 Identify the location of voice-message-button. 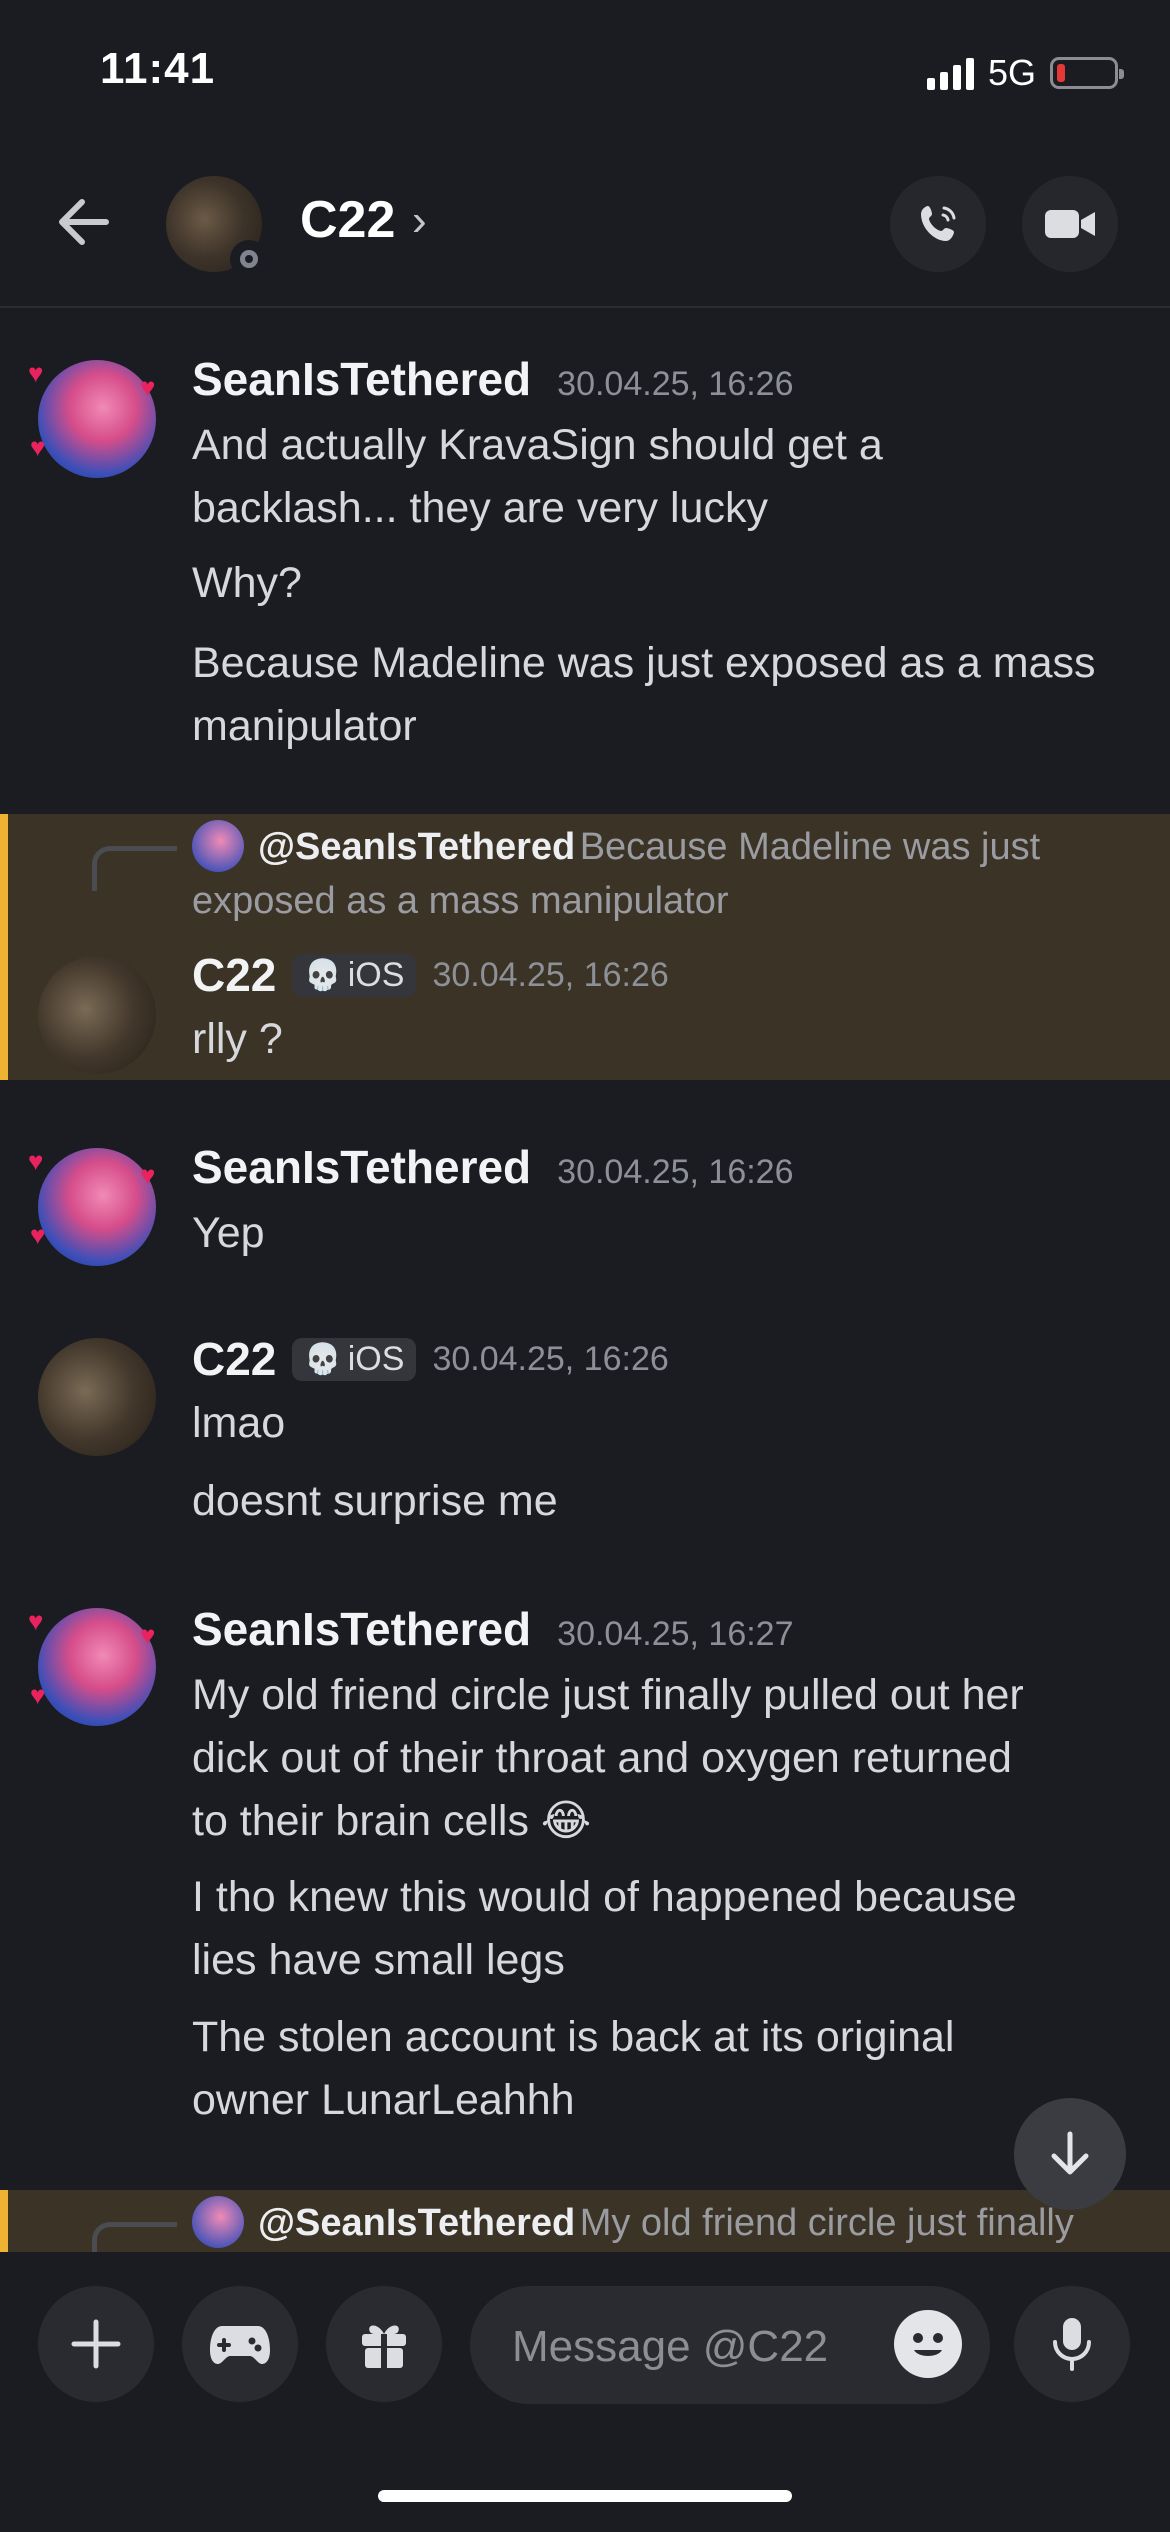
(1072, 2344).